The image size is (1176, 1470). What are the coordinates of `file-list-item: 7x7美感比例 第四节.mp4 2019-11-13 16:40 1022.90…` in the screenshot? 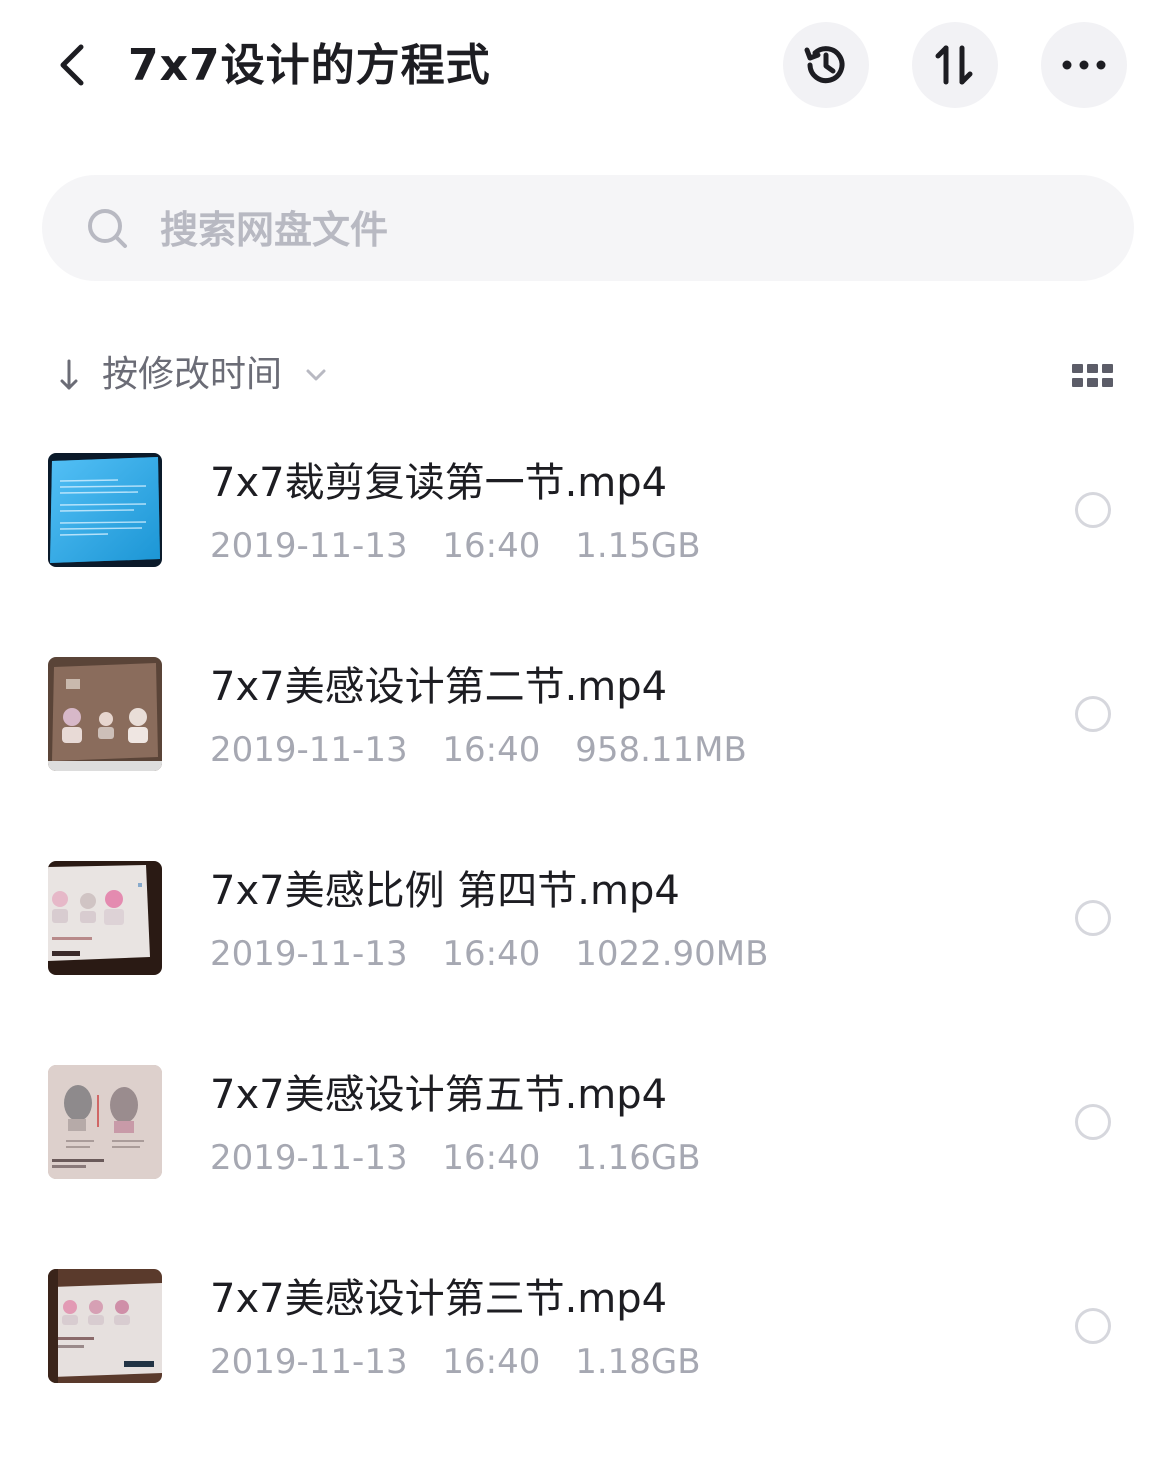 It's located at (588, 918).